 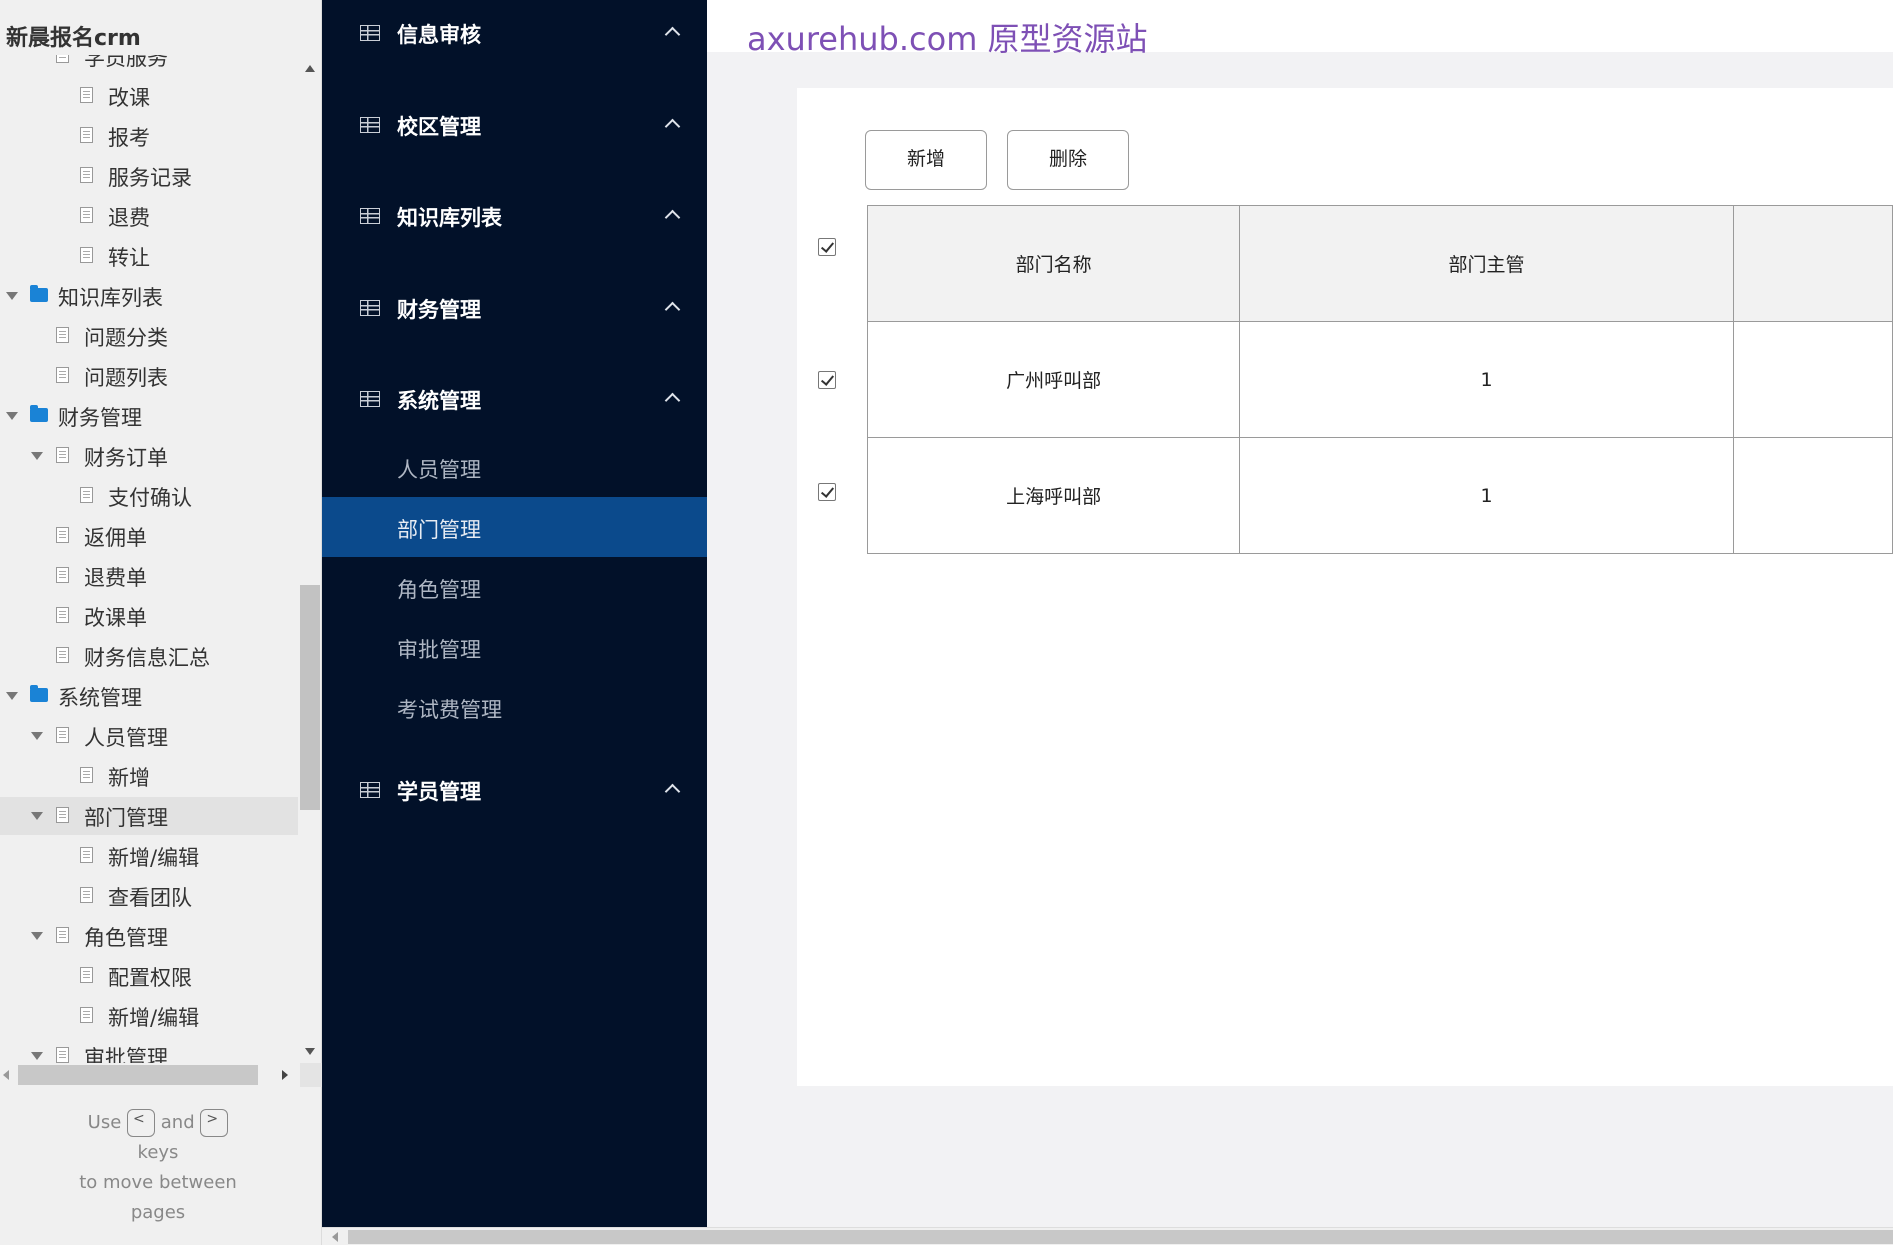 What do you see at coordinates (514, 707) in the screenshot?
I see `nav-item-exam-fees: 考试费管理` at bounding box center [514, 707].